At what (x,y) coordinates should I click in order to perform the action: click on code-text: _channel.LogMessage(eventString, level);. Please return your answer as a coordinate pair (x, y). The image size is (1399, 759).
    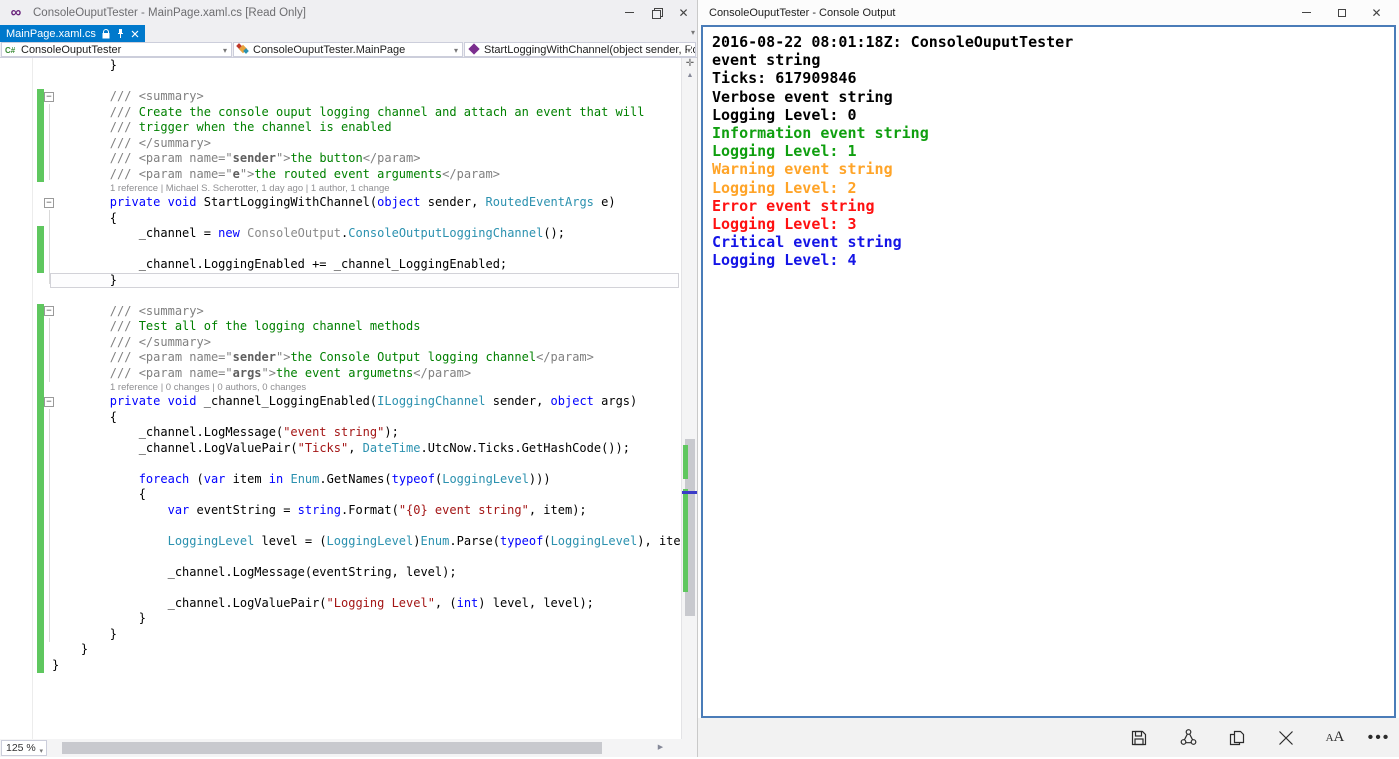
    Looking at the image, I should click on (254, 571).